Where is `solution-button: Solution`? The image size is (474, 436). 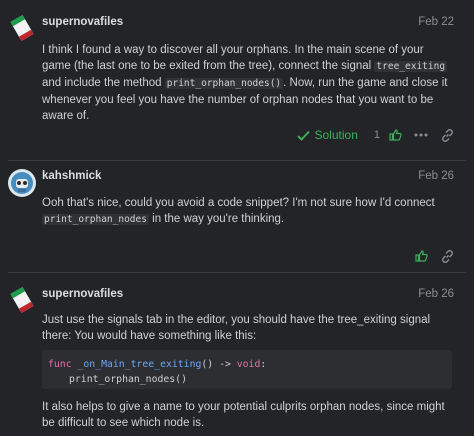 solution-button: Solution is located at coordinates (327, 135).